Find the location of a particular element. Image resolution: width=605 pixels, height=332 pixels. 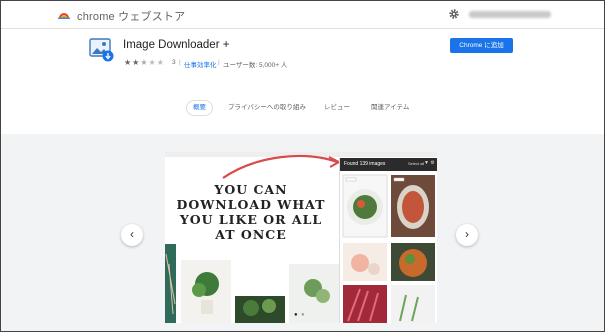

food-thumbnails is located at coordinates (388, 248).